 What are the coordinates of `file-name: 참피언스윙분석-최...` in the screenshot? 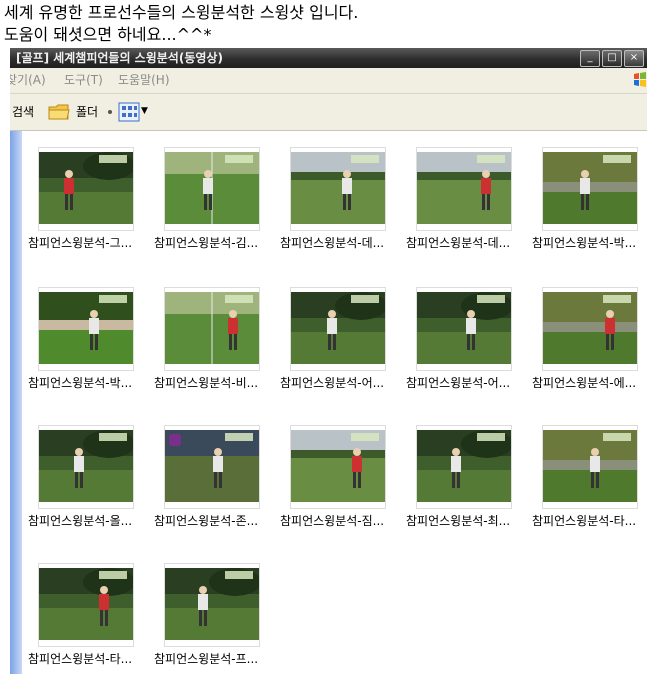 It's located at (471, 521).